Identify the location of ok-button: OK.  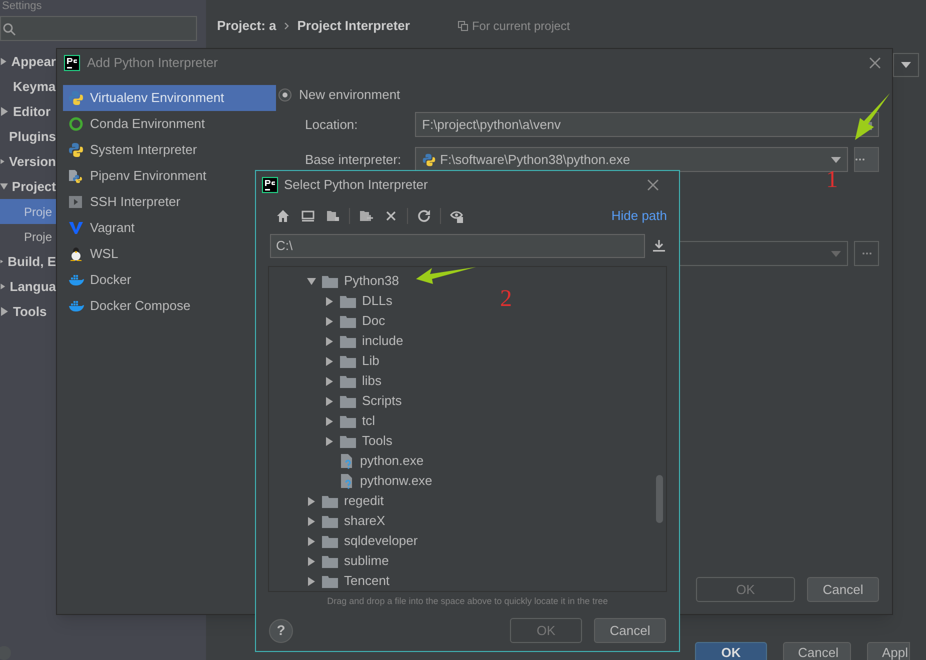
(731, 651).